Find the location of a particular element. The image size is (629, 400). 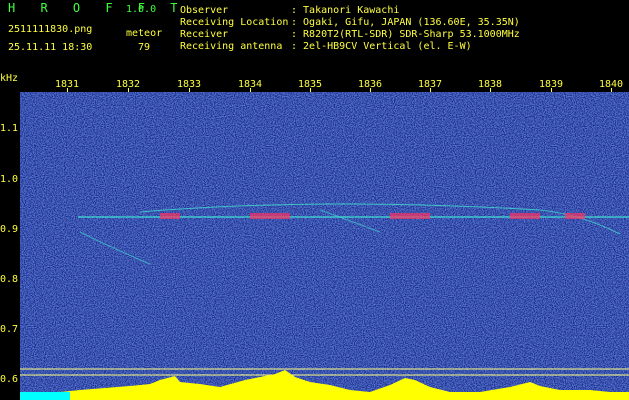

app-version: 1.0.0 is located at coordinates (141, 9).